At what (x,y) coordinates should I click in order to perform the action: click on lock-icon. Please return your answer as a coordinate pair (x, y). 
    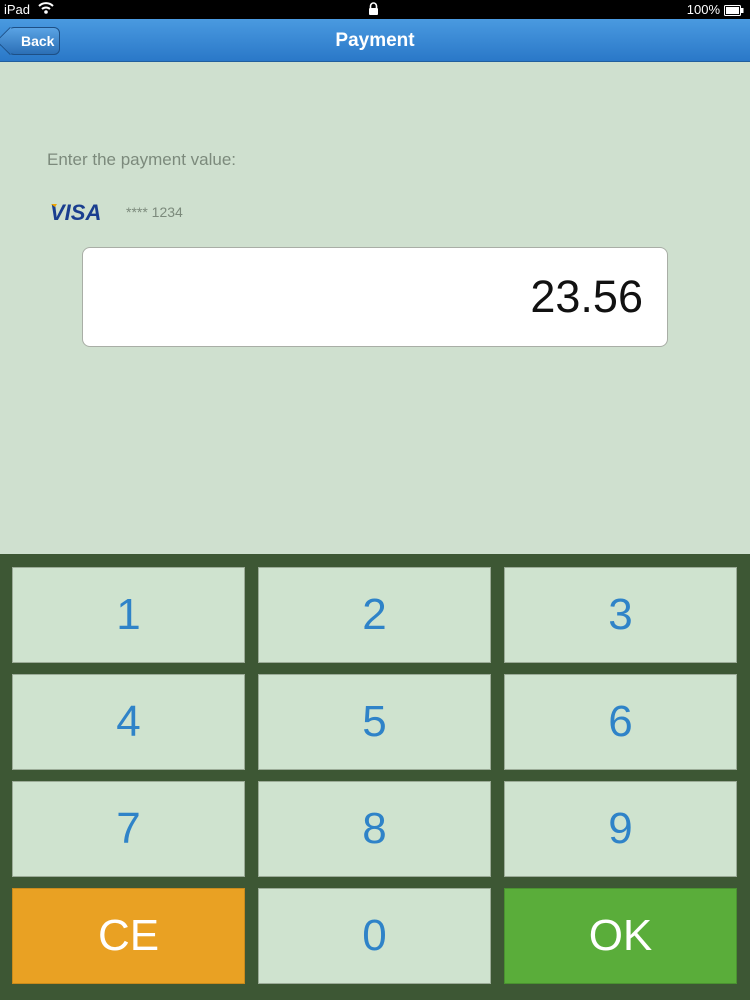
    Looking at the image, I should click on (373, 10).